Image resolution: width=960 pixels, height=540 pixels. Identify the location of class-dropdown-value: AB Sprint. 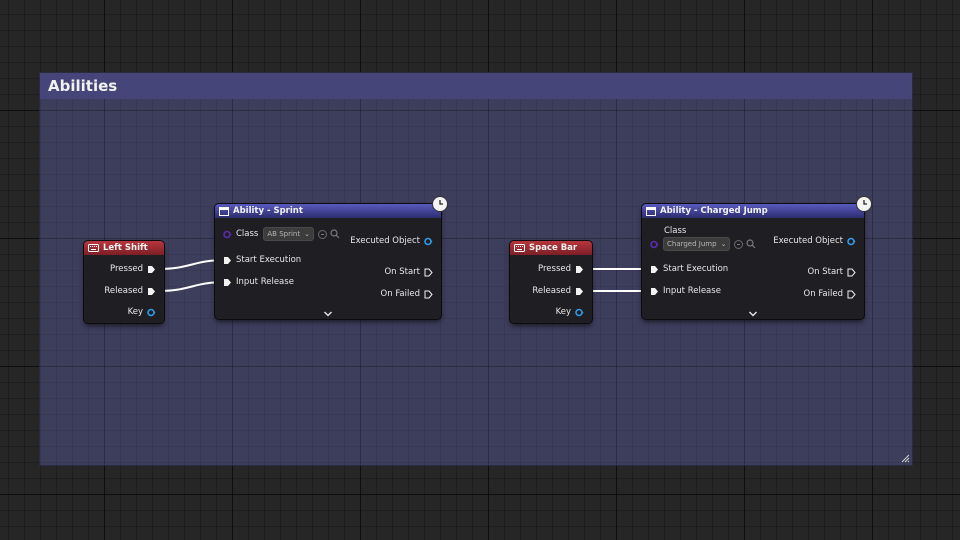
(284, 234).